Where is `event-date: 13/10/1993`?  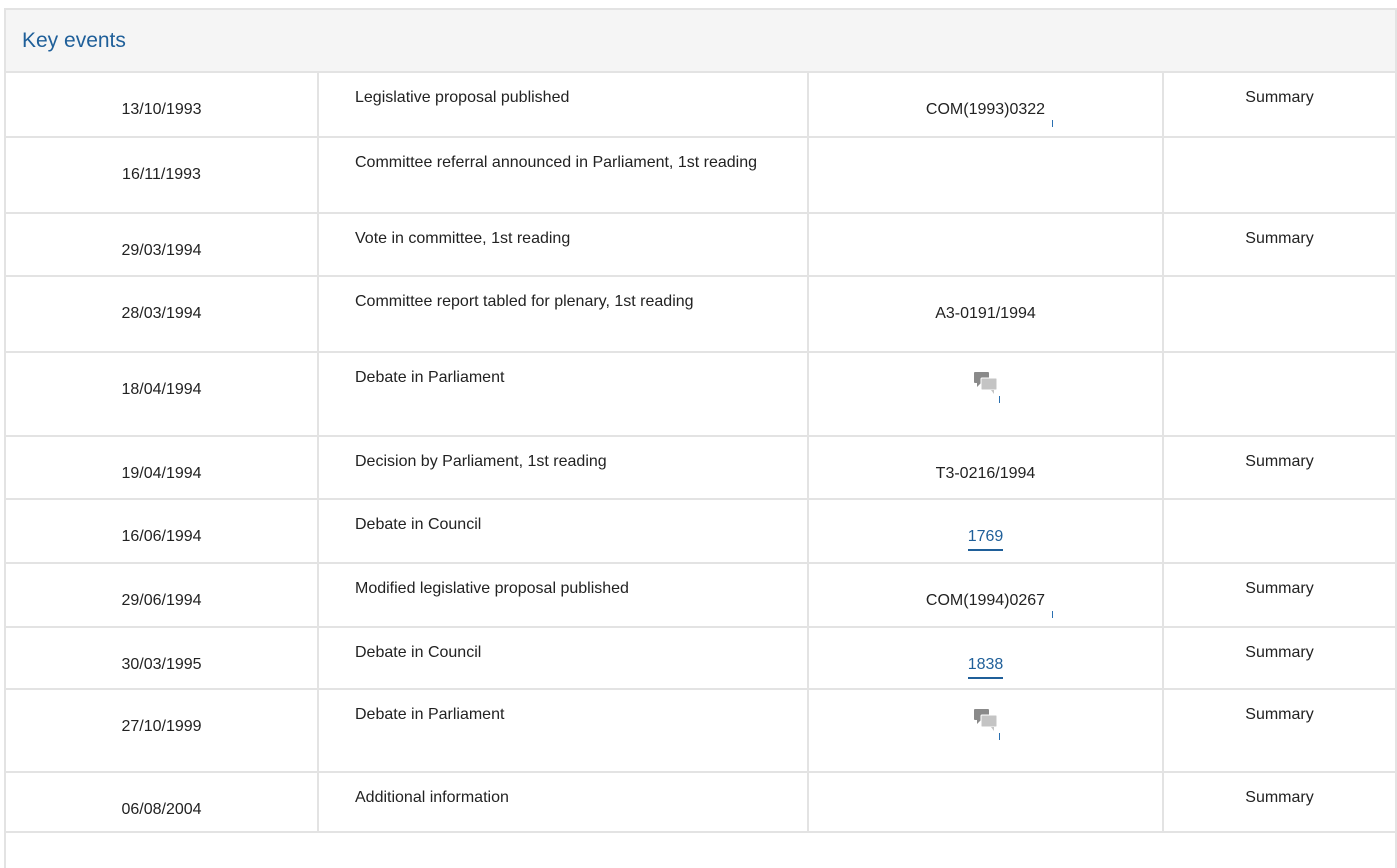
event-date: 13/10/1993 is located at coordinates (161, 109).